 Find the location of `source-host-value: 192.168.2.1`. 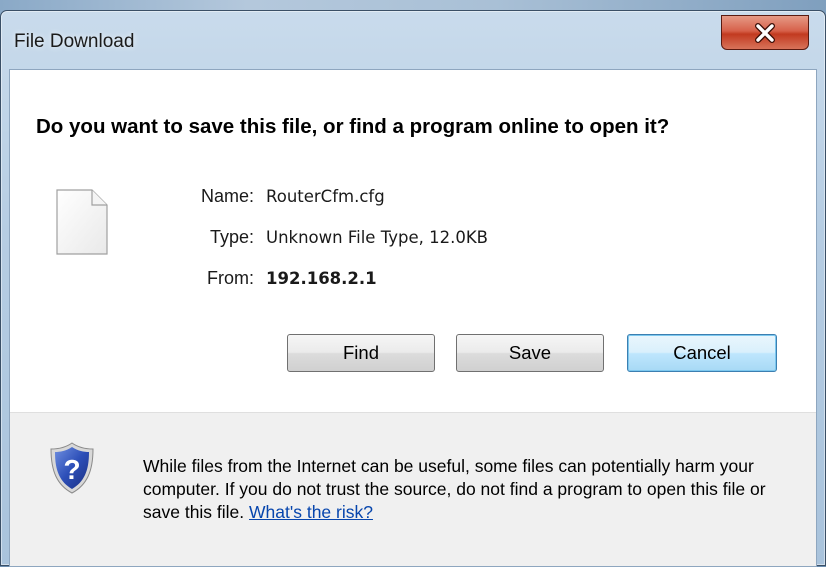

source-host-value: 192.168.2.1 is located at coordinates (321, 278).